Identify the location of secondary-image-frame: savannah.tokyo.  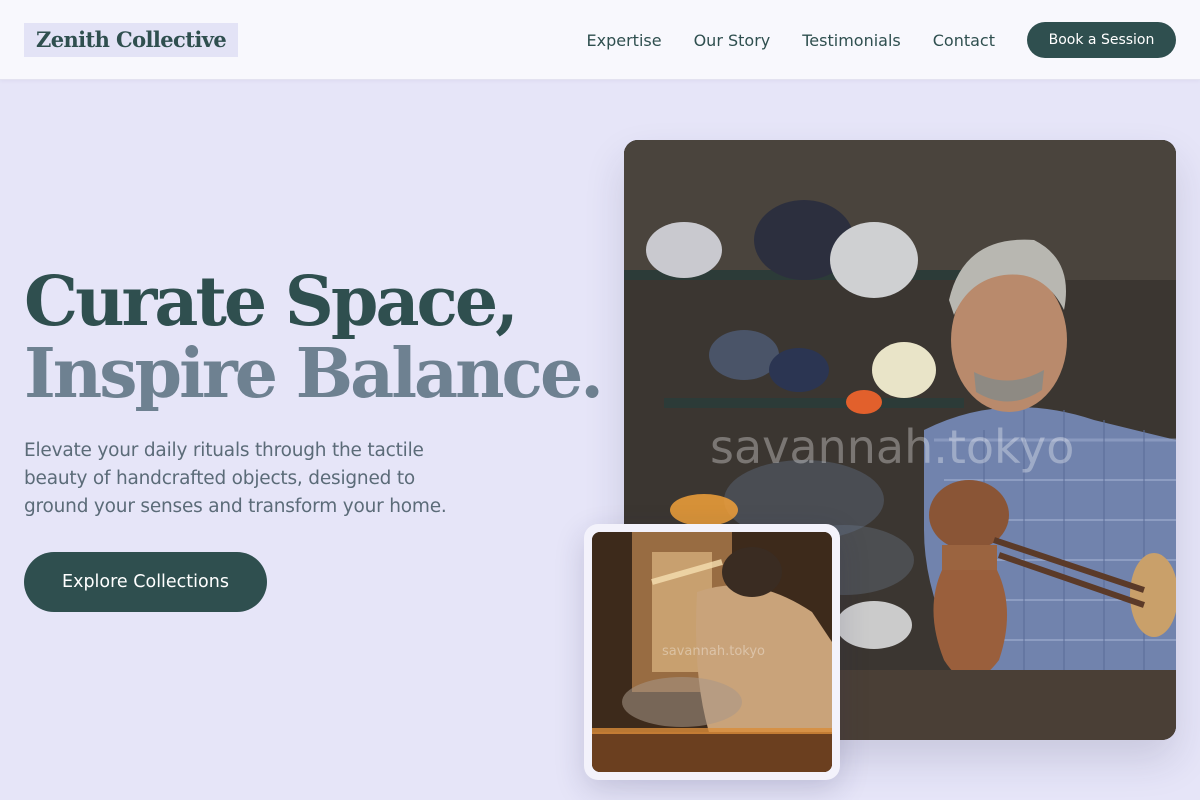
(712, 652).